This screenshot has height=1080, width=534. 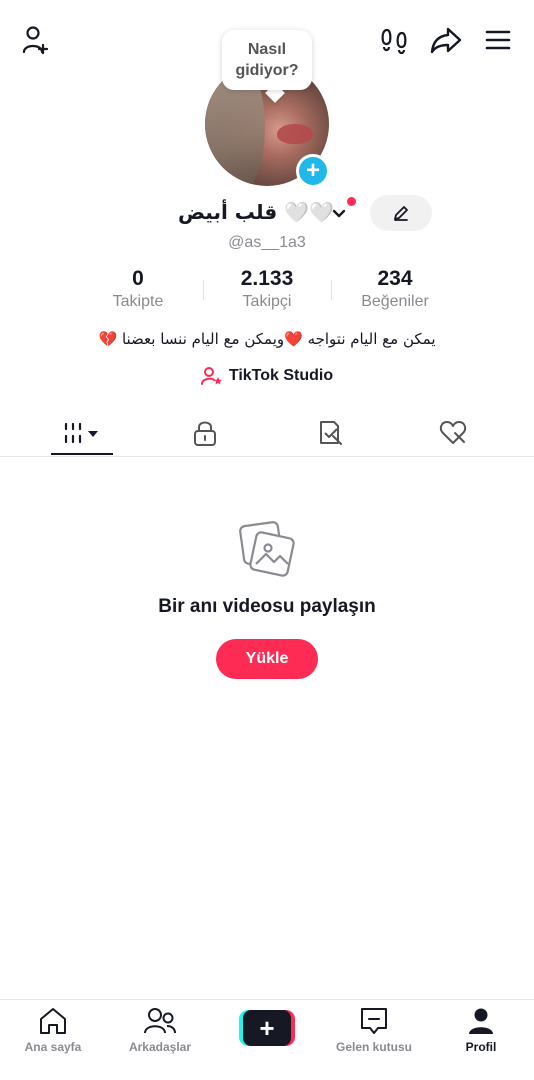 I want to click on stat-following: 0 Takipte, so click(x=138, y=289).